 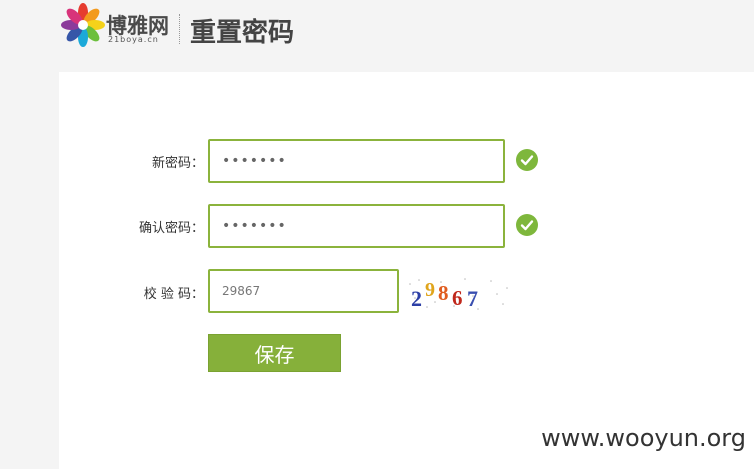 What do you see at coordinates (171, 228) in the screenshot?
I see `confirm-password-label: 确认密码：` at bounding box center [171, 228].